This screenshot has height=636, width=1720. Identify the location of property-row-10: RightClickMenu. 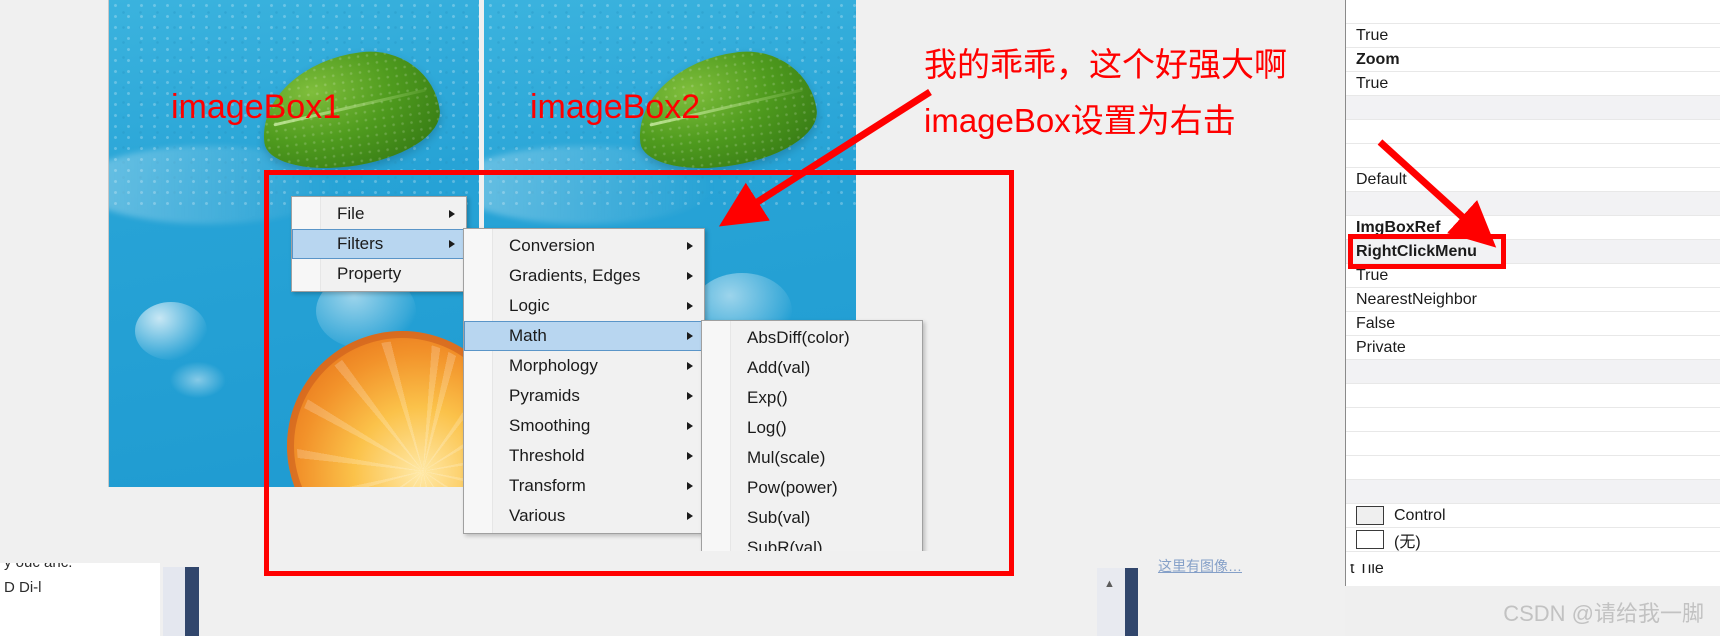
(1533, 252).